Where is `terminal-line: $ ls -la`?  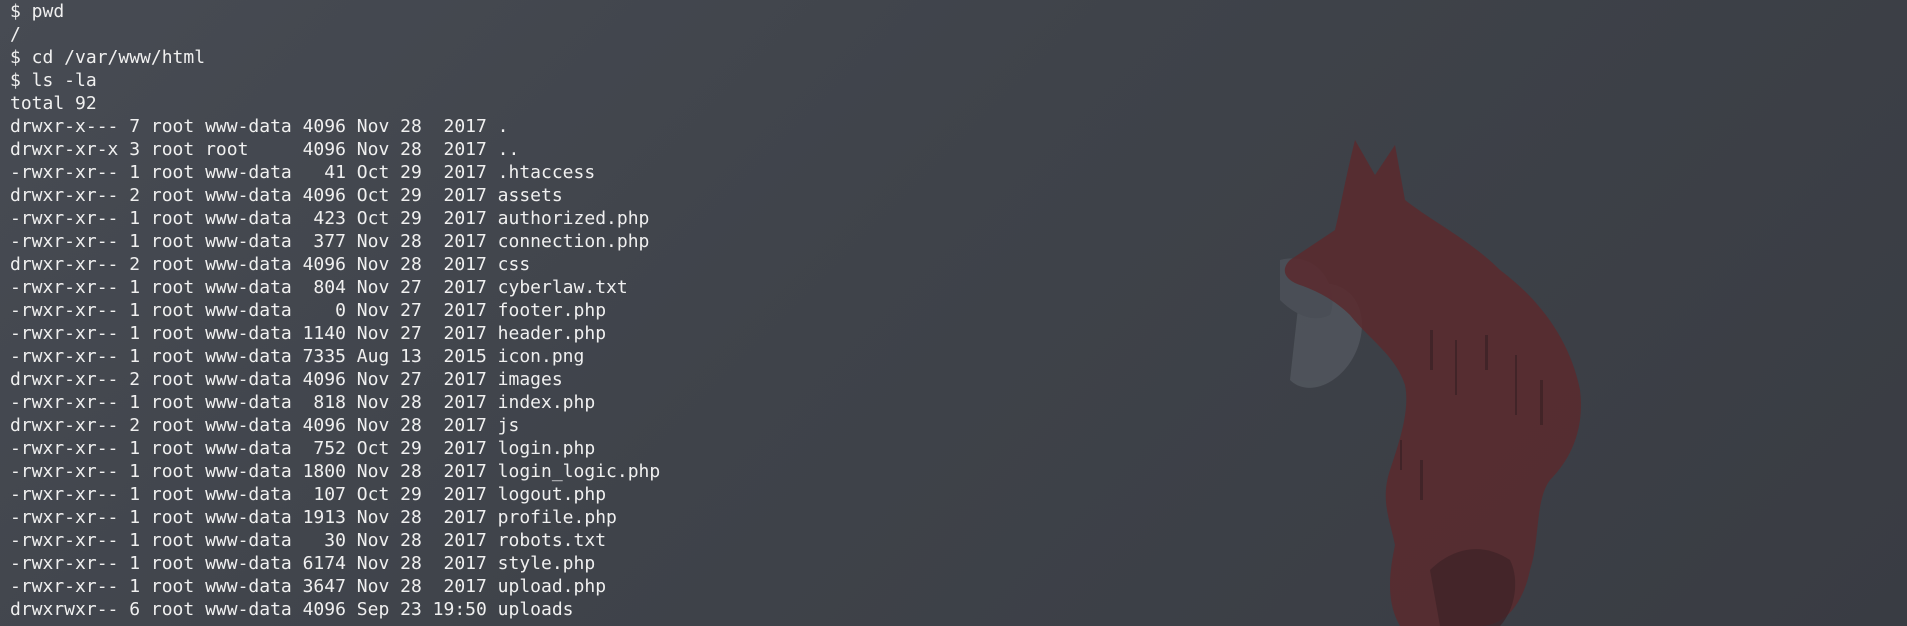
terminal-line: $ ls -la is located at coordinates (53, 80).